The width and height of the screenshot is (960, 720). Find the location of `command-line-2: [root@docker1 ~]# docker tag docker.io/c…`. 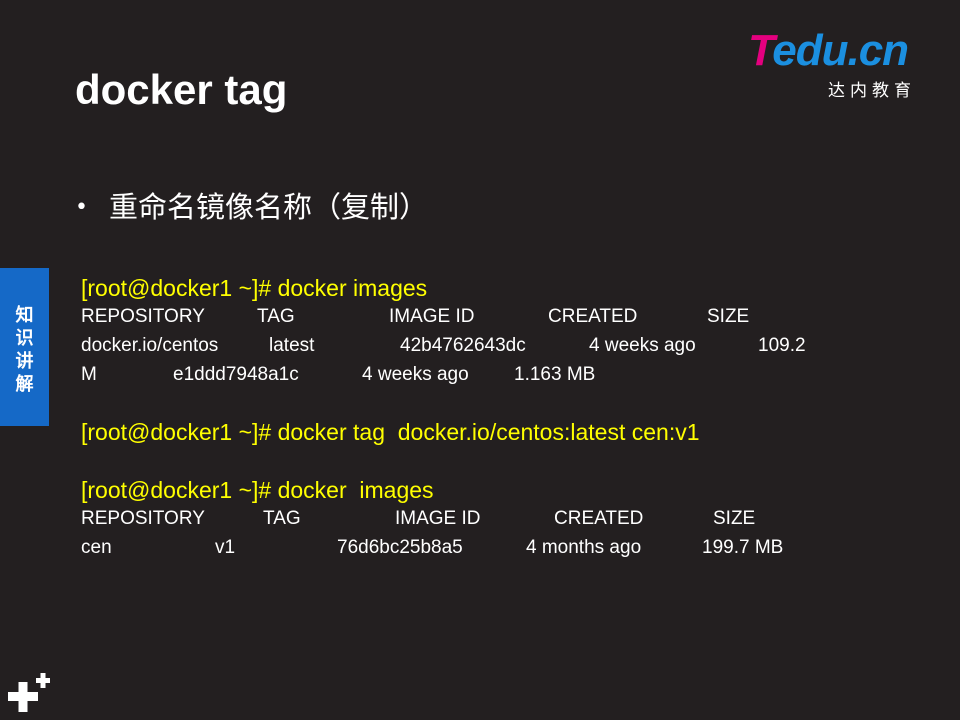

command-line-2: [root@docker1 ~]# docker tag docker.io/c… is located at coordinates (390, 432).